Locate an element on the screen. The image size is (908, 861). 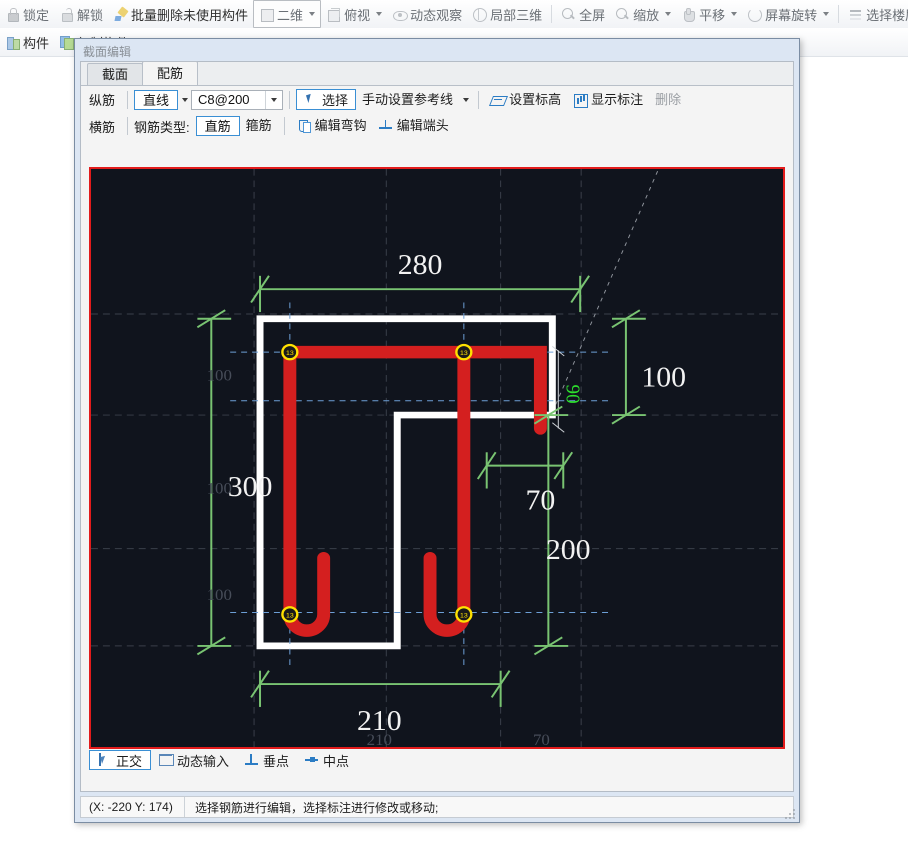
toolbar-item-label: 局部三维 is located at coordinates (516, 15).